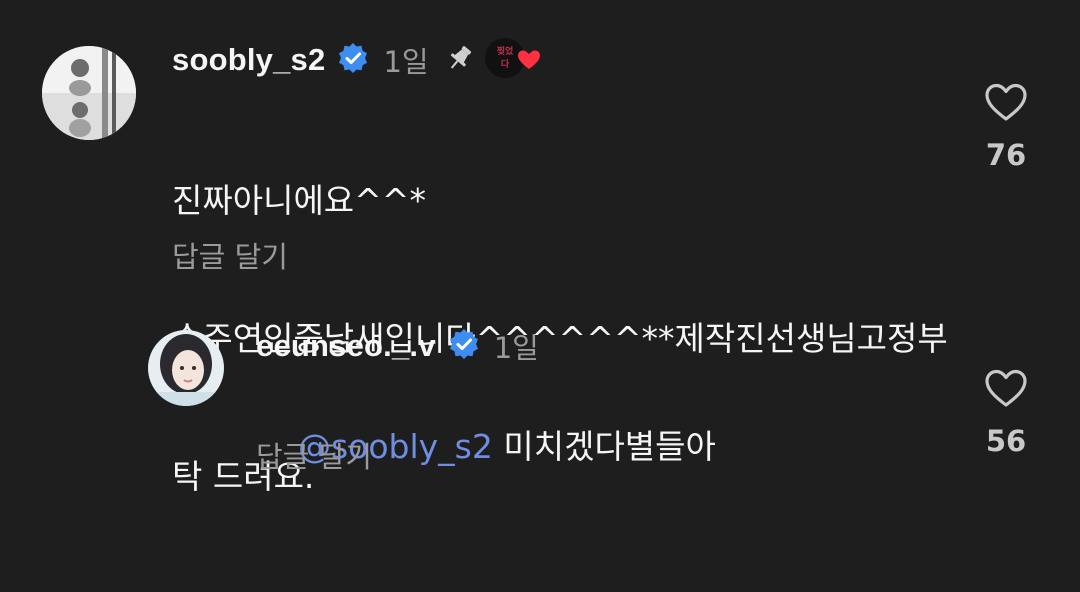  What do you see at coordinates (504, 51) in the screenshot?
I see `svg-text: 찢었` at bounding box center [504, 51].